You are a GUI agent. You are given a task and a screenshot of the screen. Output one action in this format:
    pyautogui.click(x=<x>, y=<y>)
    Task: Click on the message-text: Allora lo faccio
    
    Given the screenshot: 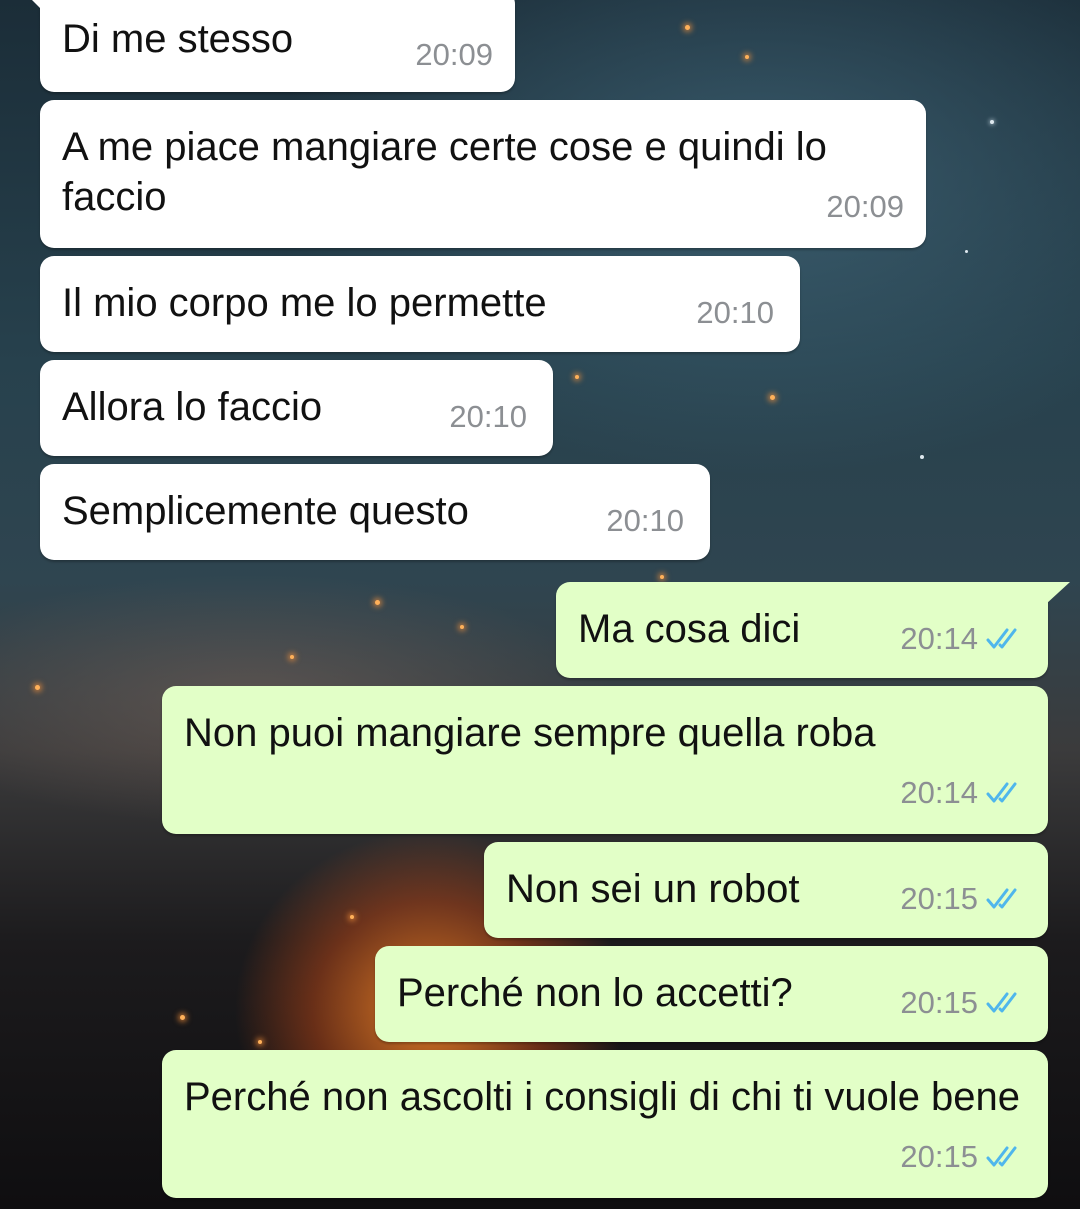 What is the action you would take?
    pyautogui.click(x=192, y=407)
    